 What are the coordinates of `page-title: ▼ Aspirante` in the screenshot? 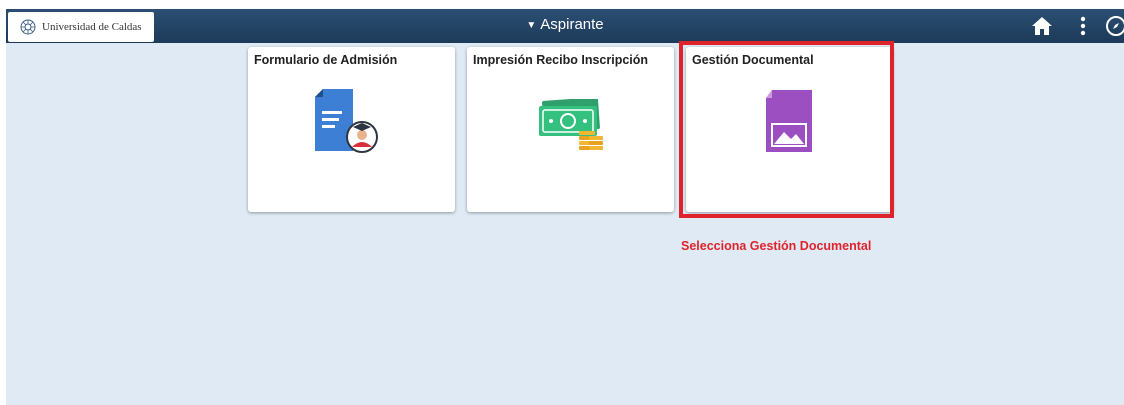 It's located at (565, 24).